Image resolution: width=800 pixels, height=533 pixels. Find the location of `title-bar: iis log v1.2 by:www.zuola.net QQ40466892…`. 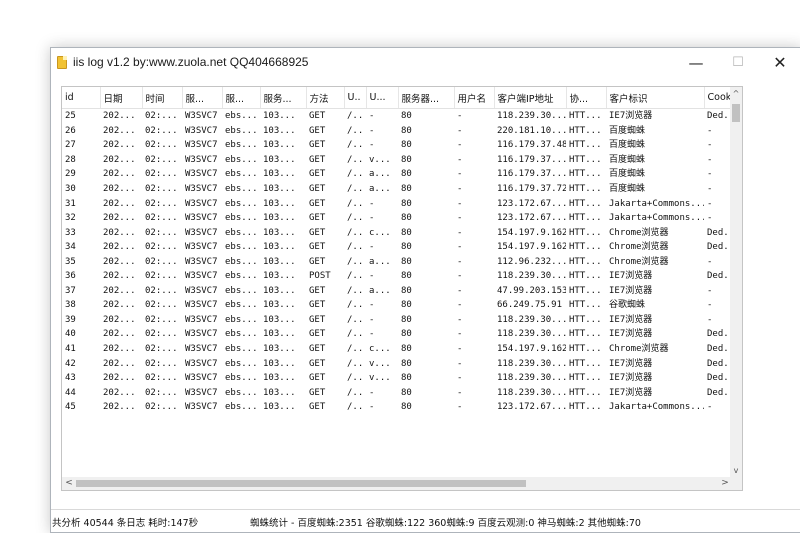

title-bar: iis log v1.2 by:www.zuola.net QQ40466892… is located at coordinates (425, 63).